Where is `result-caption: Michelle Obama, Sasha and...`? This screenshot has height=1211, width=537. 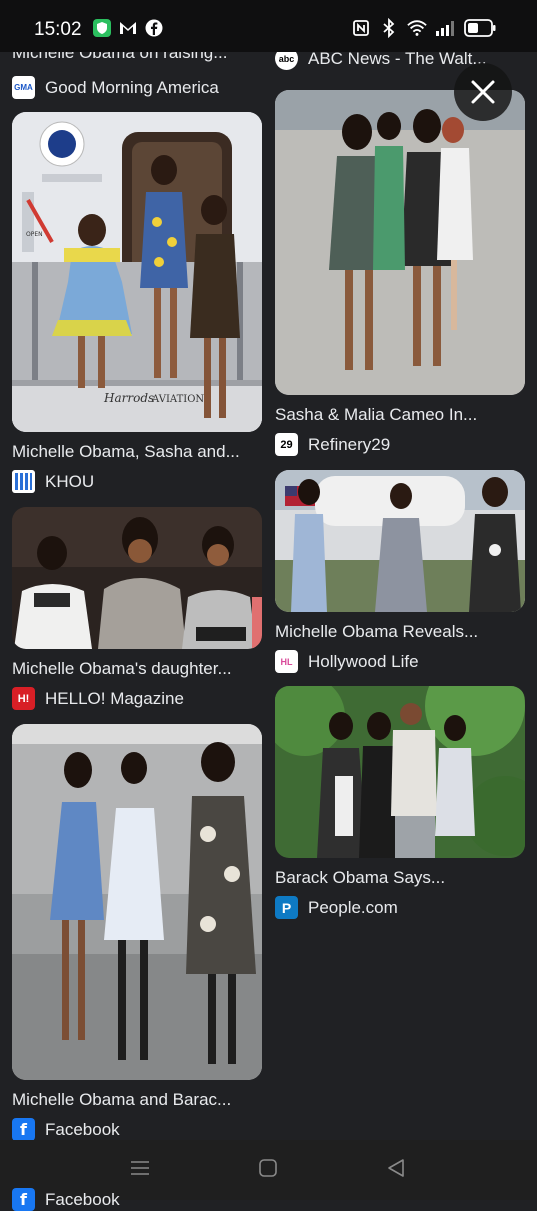 result-caption: Michelle Obama, Sasha and... is located at coordinates (126, 451).